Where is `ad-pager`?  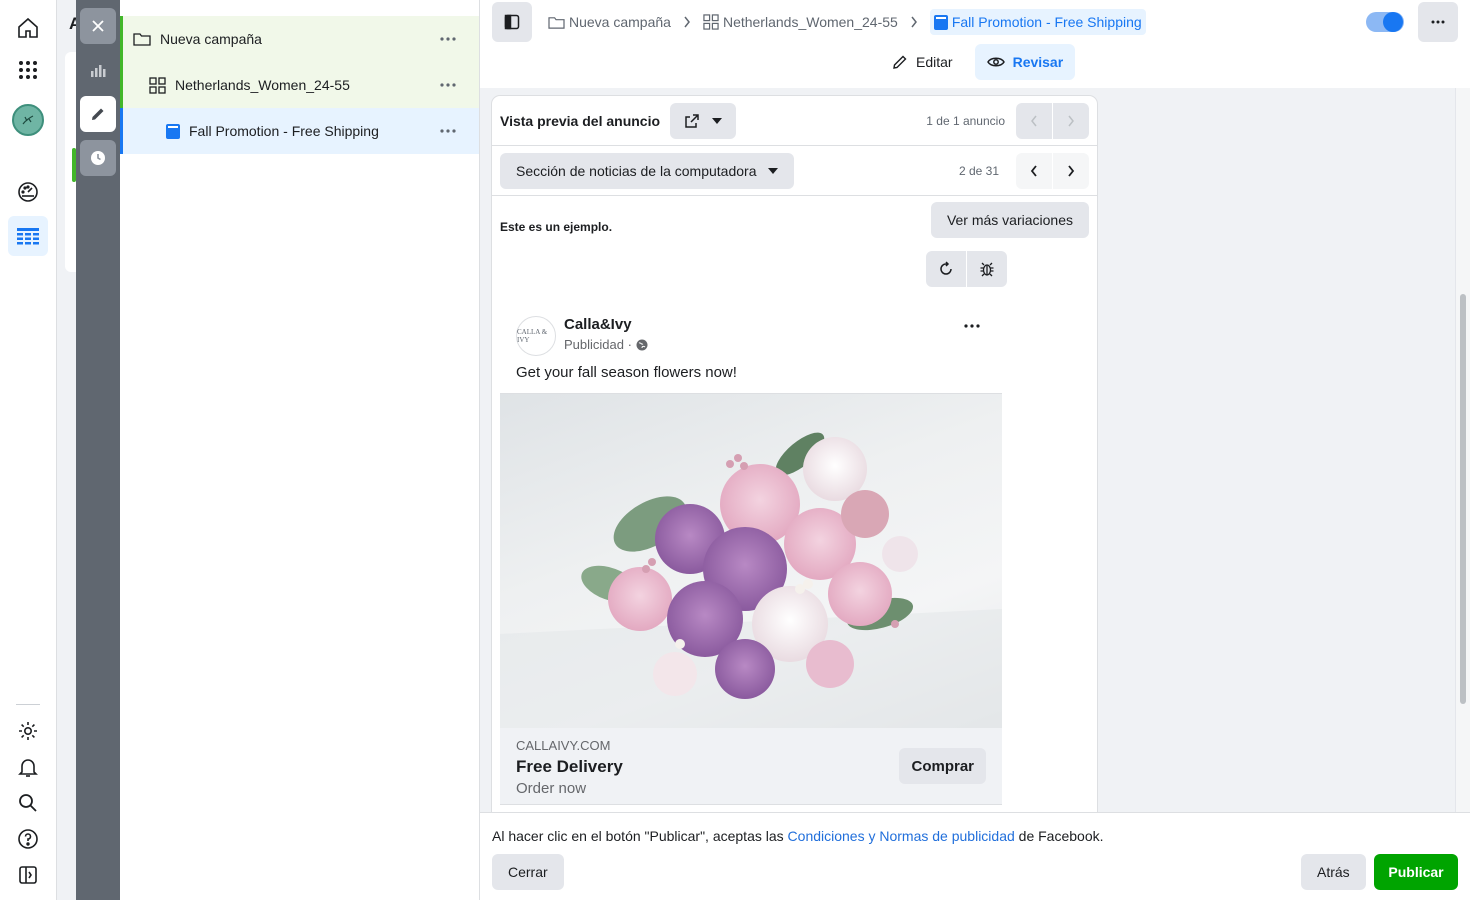
ad-pager is located at coordinates (1052, 121).